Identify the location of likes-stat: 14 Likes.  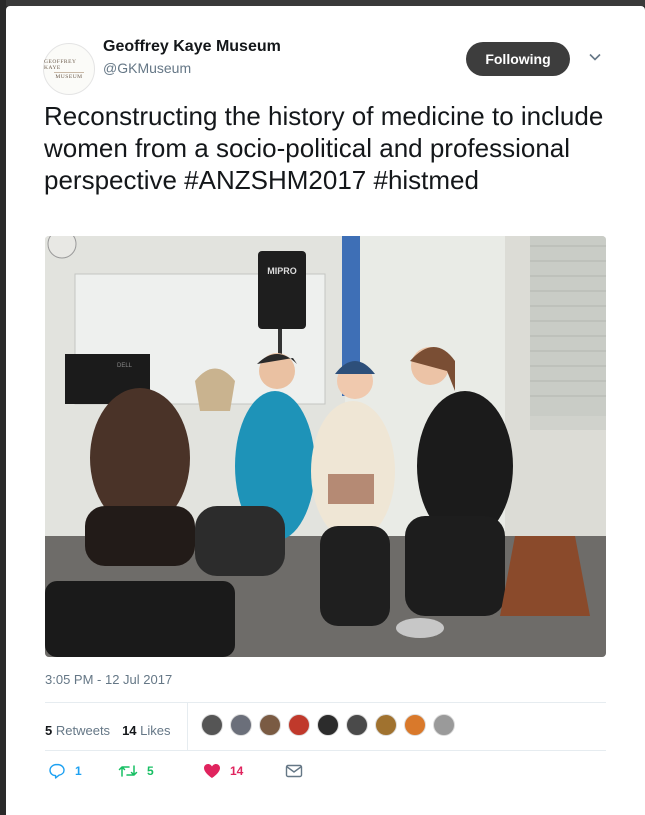
(146, 730).